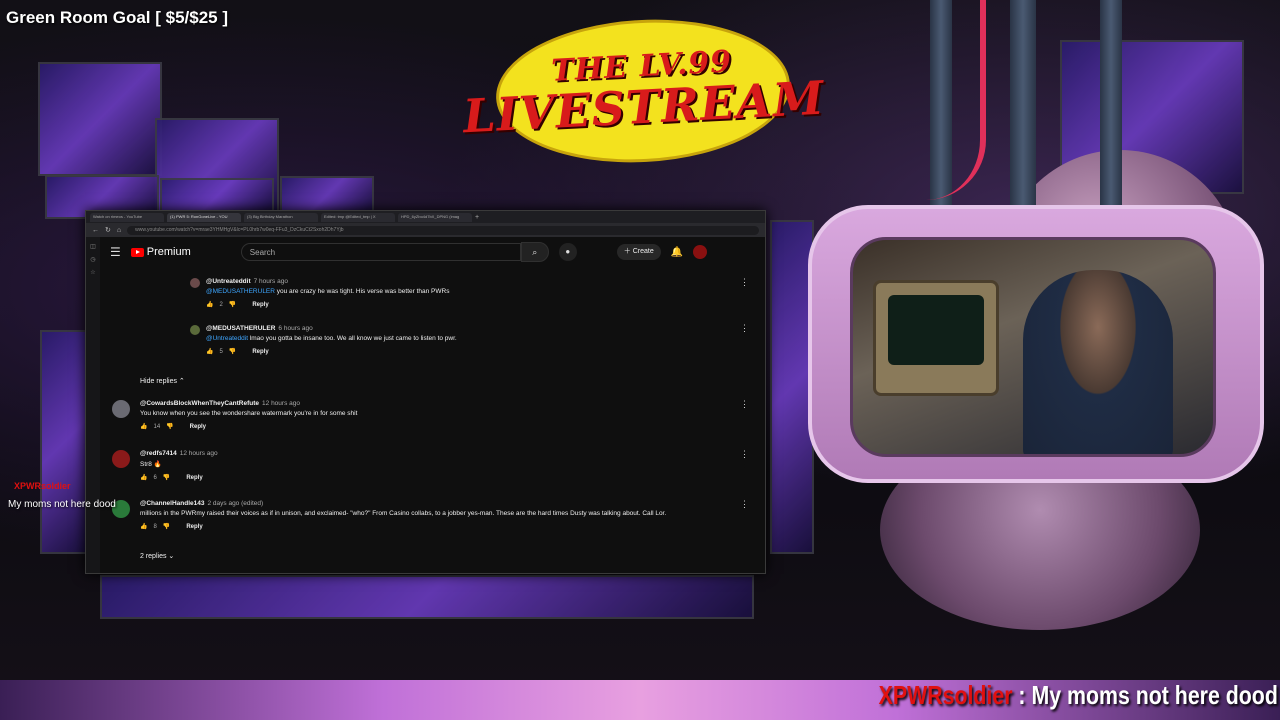  I want to click on youtube-play-icon, so click(137, 252).